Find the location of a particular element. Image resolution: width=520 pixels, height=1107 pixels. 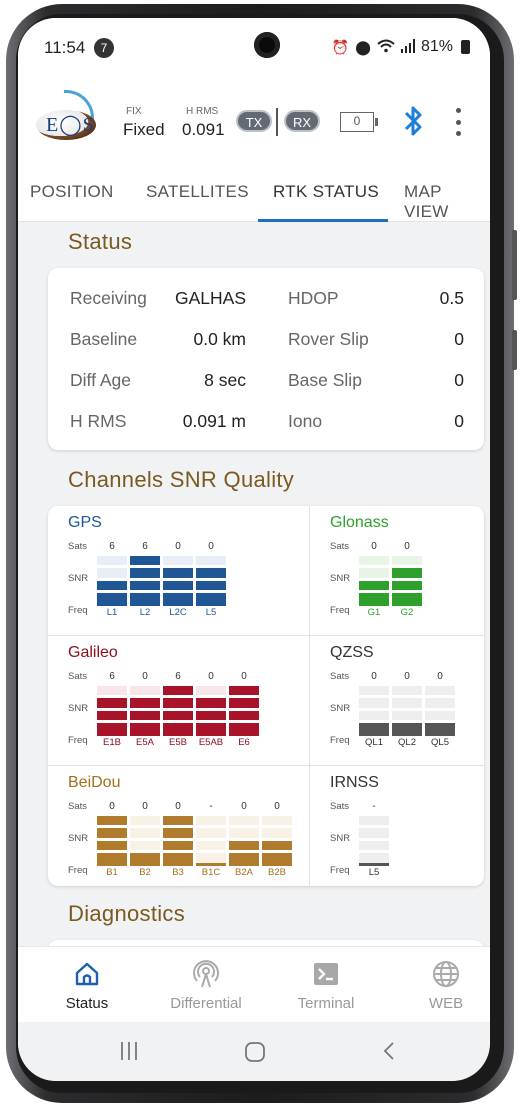

freq-label: B2A is located at coordinates (244, 872).